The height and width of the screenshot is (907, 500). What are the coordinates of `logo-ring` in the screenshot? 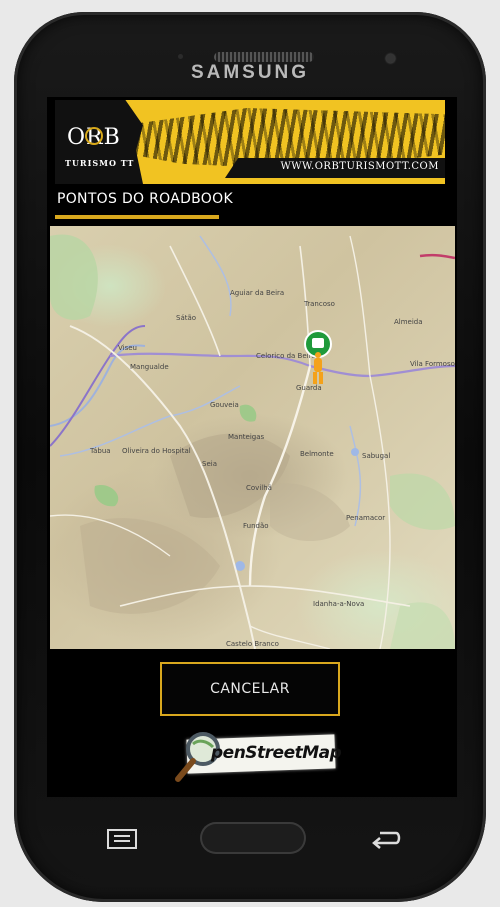 It's located at (94, 136).